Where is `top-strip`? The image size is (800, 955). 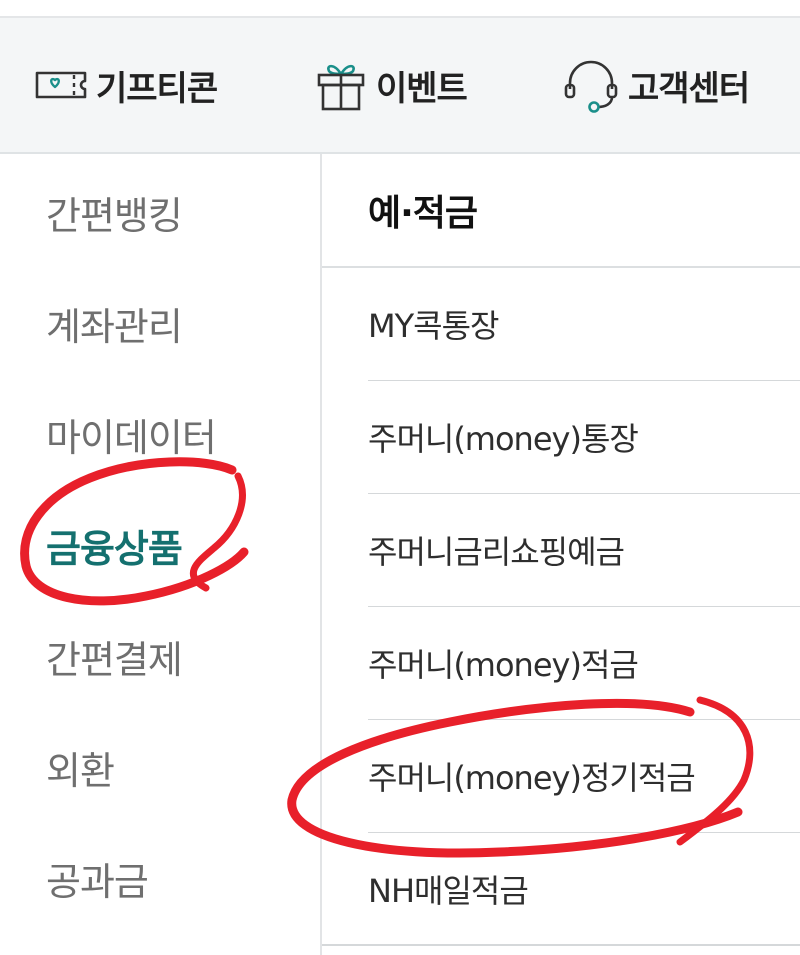 top-strip is located at coordinates (400, 9).